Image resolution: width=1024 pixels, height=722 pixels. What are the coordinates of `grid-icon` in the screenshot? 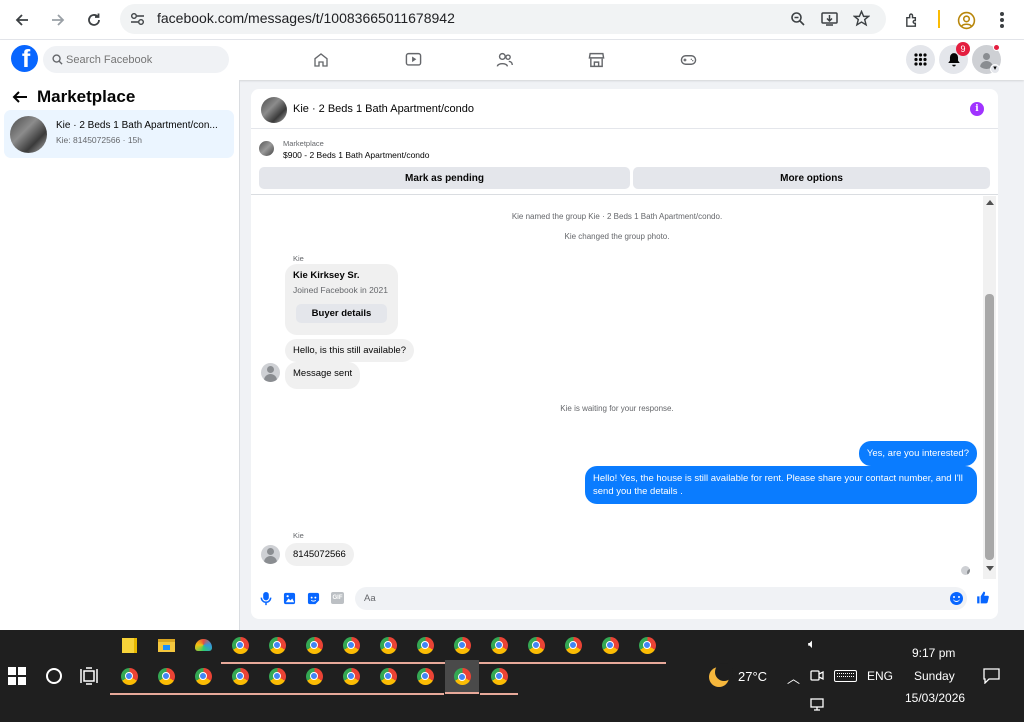 It's located at (920, 59).